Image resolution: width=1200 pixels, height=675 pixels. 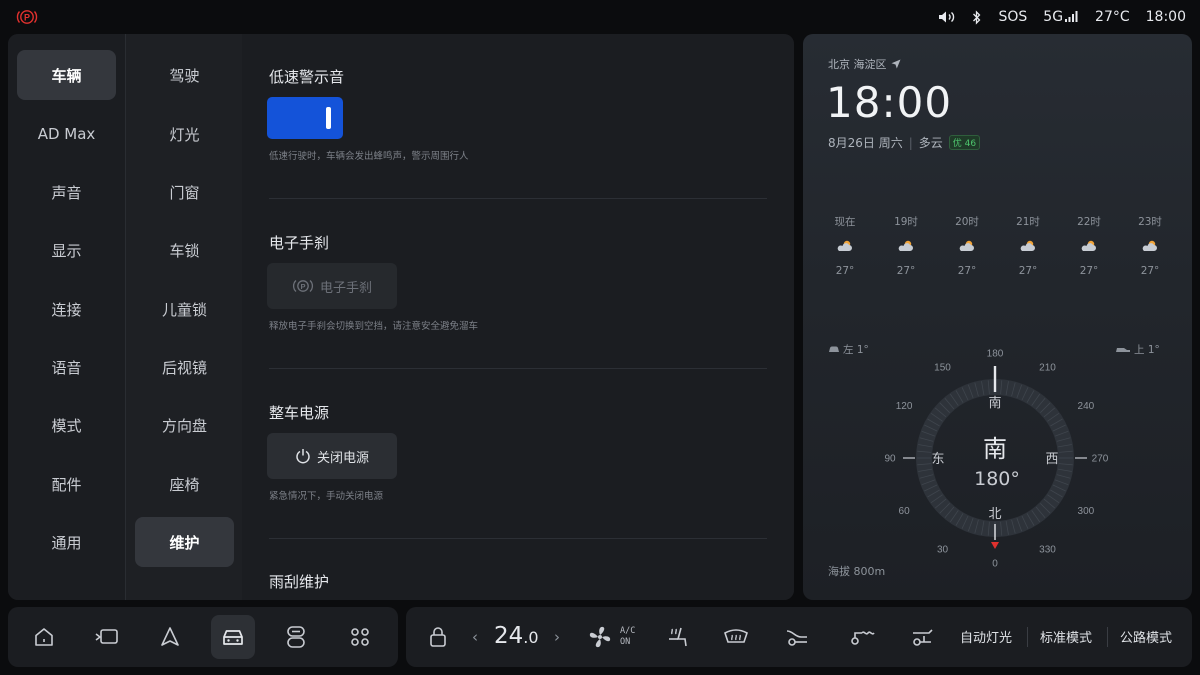 I want to click on ac-label: A/C, so click(x=628, y=631).